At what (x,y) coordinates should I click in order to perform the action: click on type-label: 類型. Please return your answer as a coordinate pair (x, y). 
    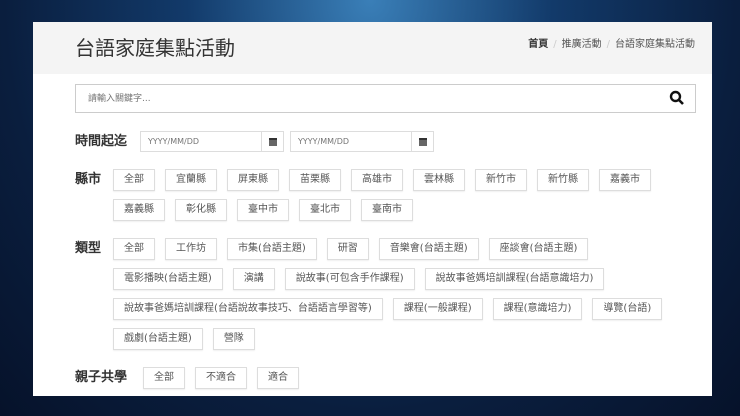
    Looking at the image, I should click on (88, 248).